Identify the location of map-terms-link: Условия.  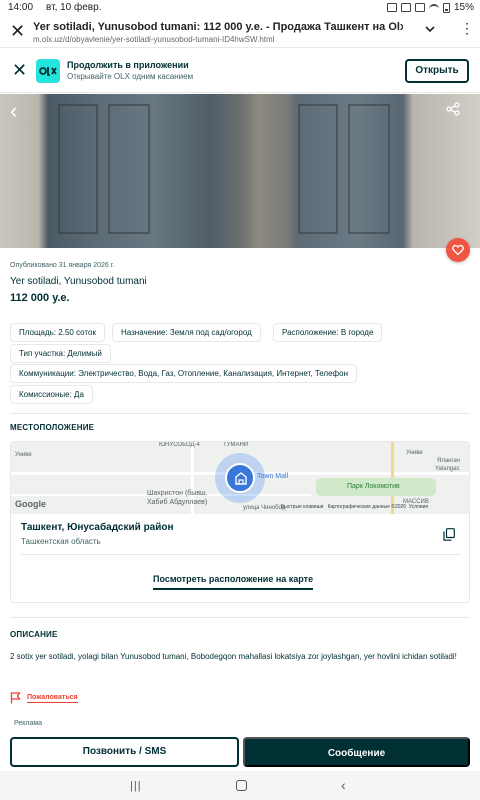
(418, 507).